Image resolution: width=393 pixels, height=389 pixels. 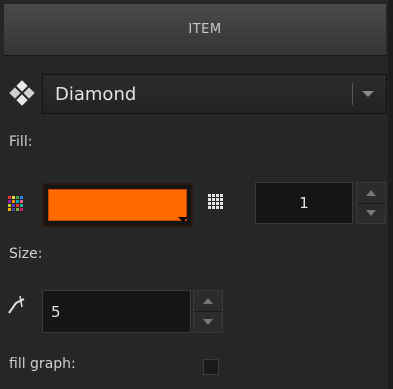 What do you see at coordinates (183, 219) in the screenshot?
I see `color-dropdown-corner-icon` at bounding box center [183, 219].